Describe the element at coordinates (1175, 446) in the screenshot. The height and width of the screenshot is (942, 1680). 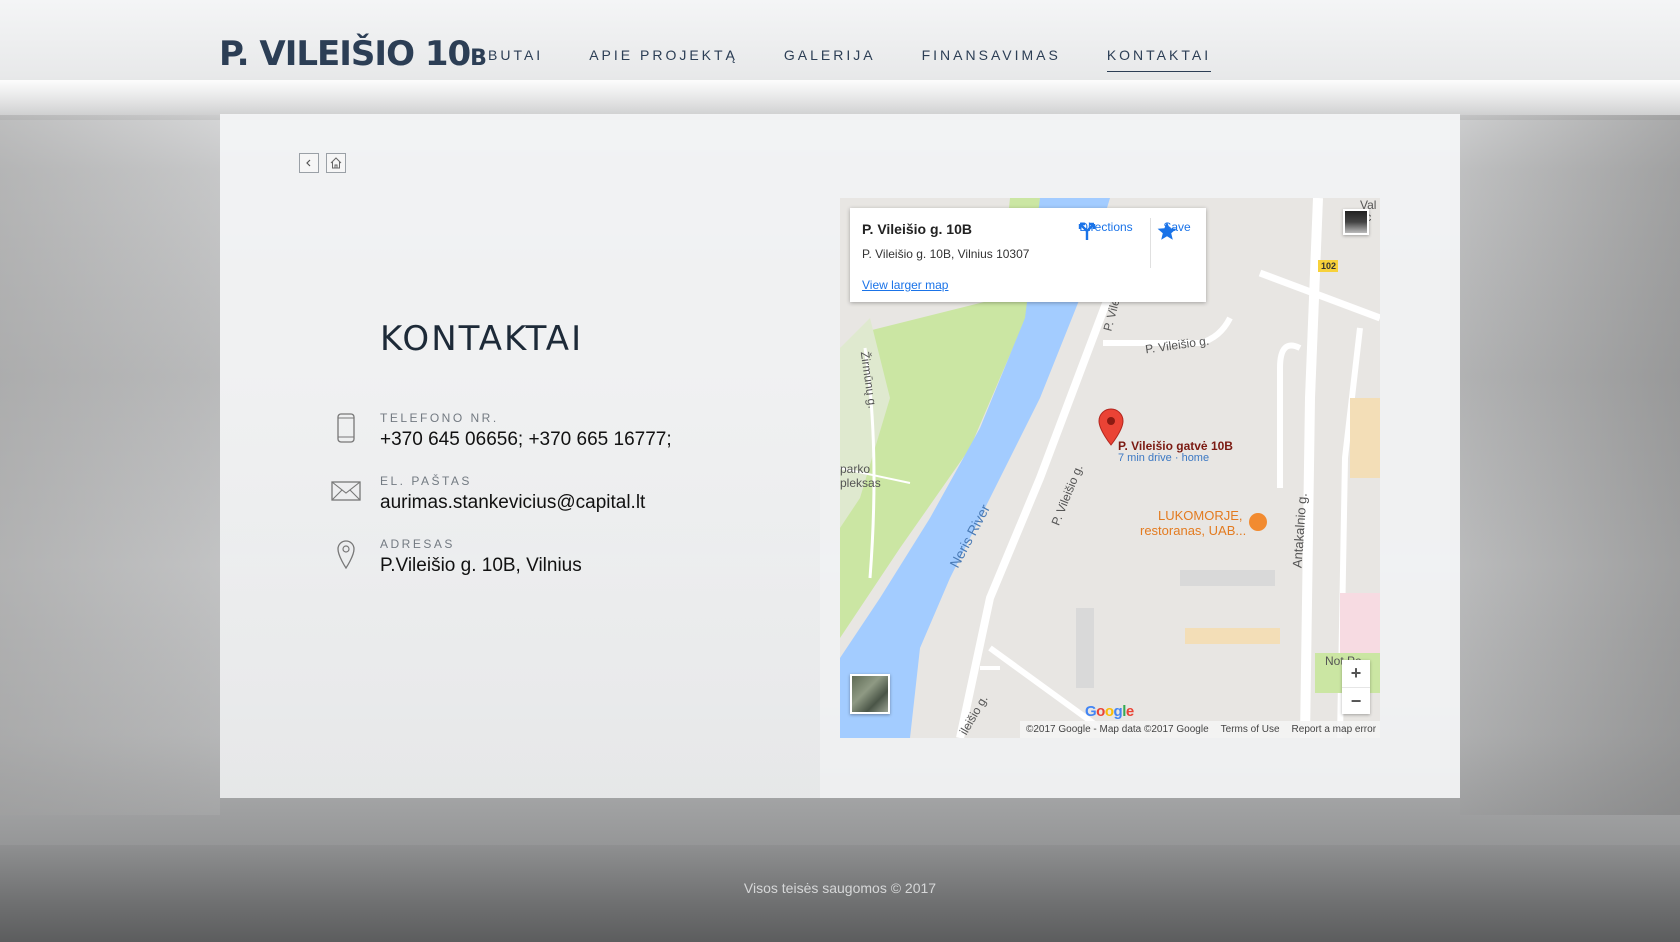
I see `marker-title: P. Vileišio gatvė 10B` at that location.